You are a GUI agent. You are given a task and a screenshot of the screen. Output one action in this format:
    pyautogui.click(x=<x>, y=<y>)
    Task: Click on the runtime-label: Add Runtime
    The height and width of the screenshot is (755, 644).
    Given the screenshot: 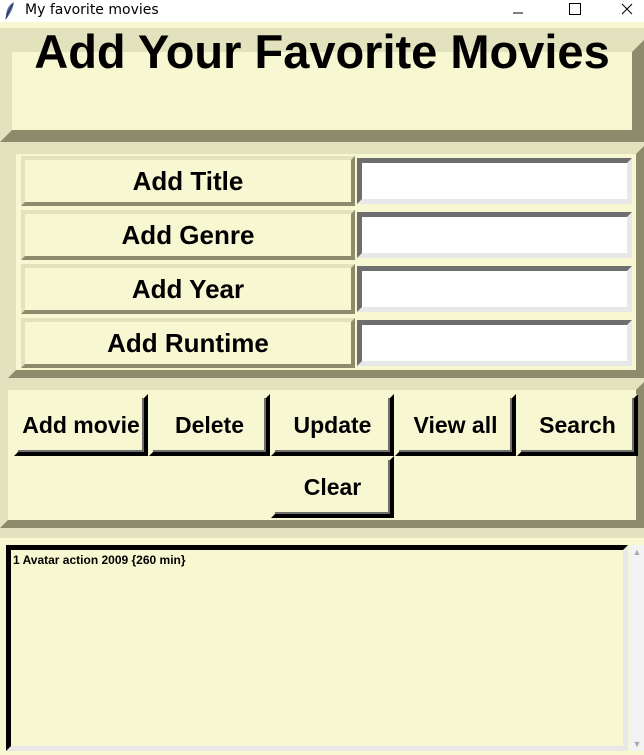 What is the action you would take?
    pyautogui.click(x=188, y=343)
    